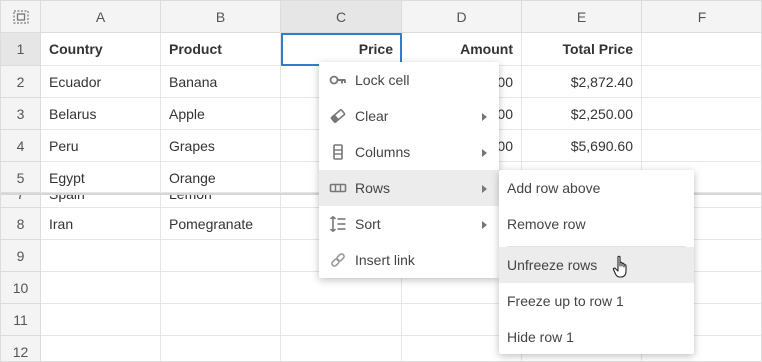 This screenshot has width=762, height=362. Describe the element at coordinates (221, 320) in the screenshot. I see `cell-b11` at that location.